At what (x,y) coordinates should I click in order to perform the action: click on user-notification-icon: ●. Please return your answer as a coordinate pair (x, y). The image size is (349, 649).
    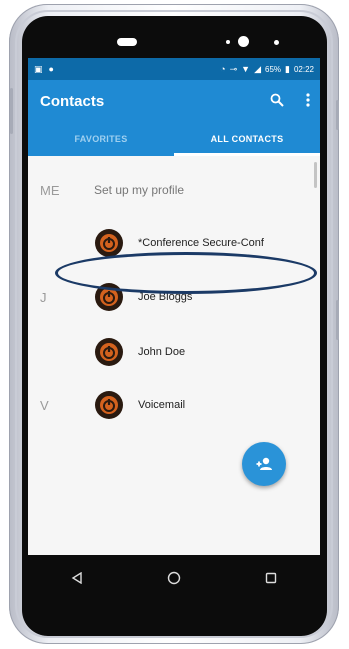
    Looking at the image, I should click on (51, 68).